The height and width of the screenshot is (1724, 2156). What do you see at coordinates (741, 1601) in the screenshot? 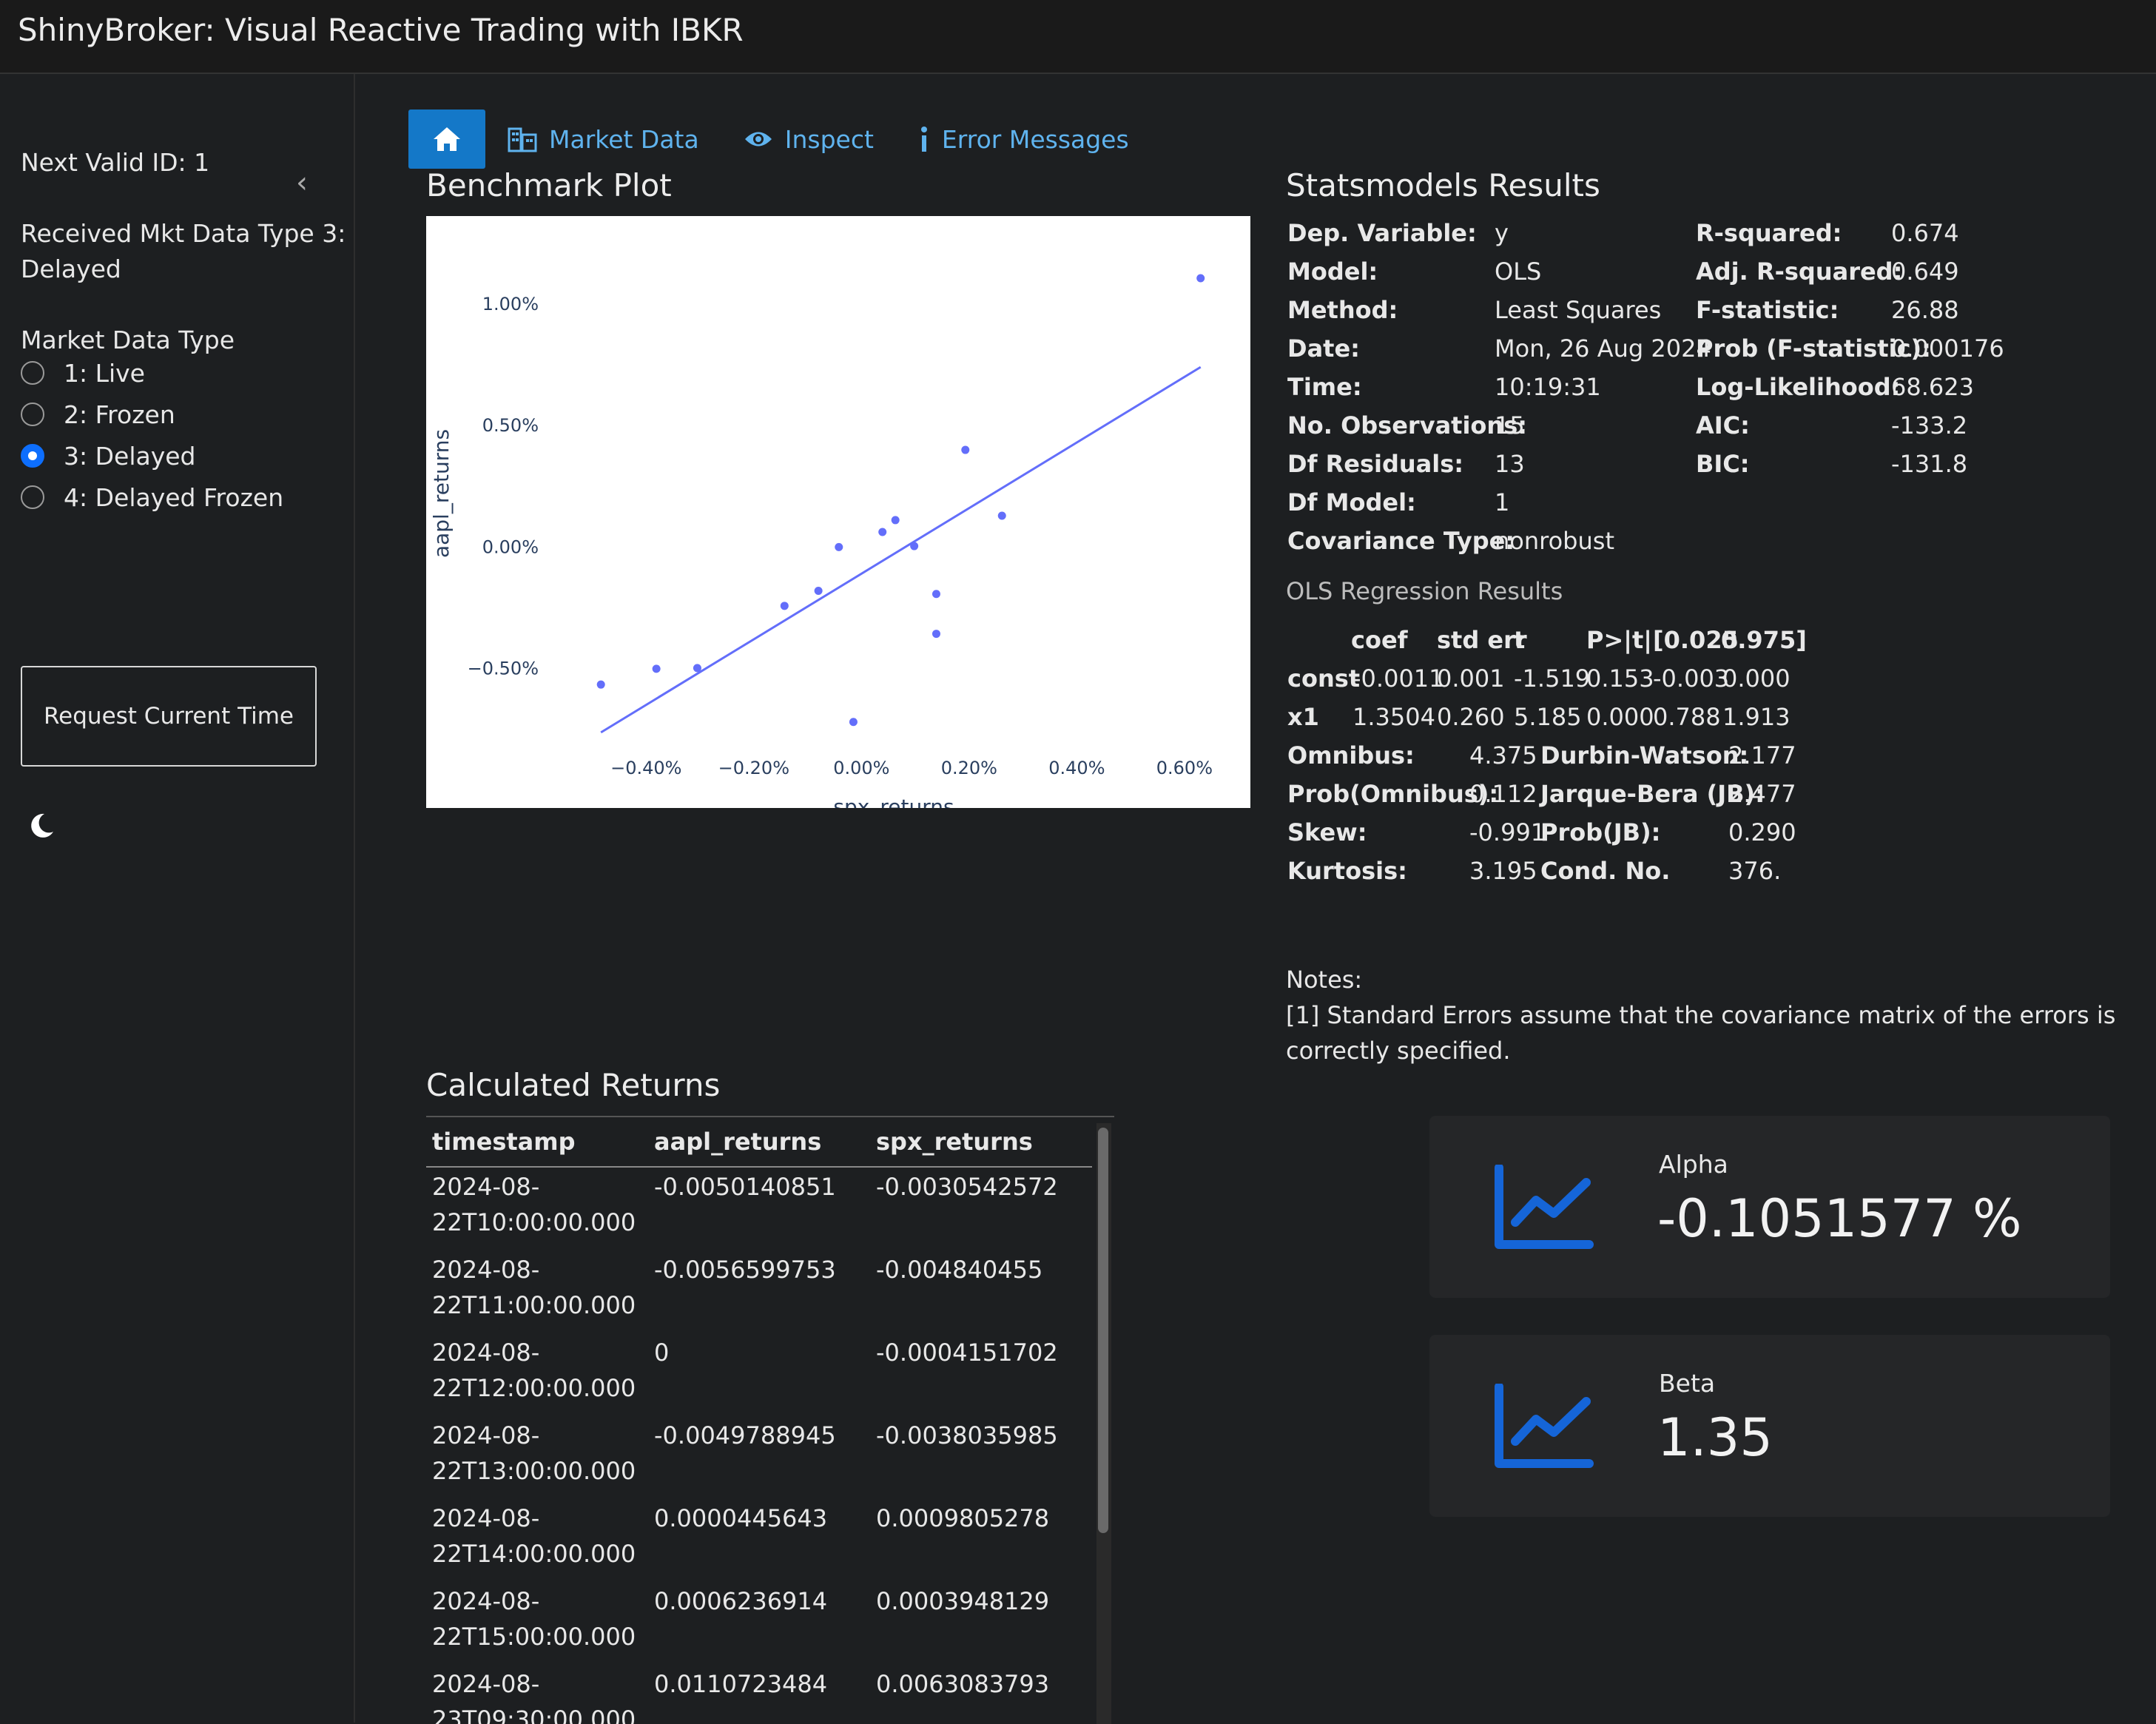
I see `aapl-returns-cell: 0.0006236914` at bounding box center [741, 1601].